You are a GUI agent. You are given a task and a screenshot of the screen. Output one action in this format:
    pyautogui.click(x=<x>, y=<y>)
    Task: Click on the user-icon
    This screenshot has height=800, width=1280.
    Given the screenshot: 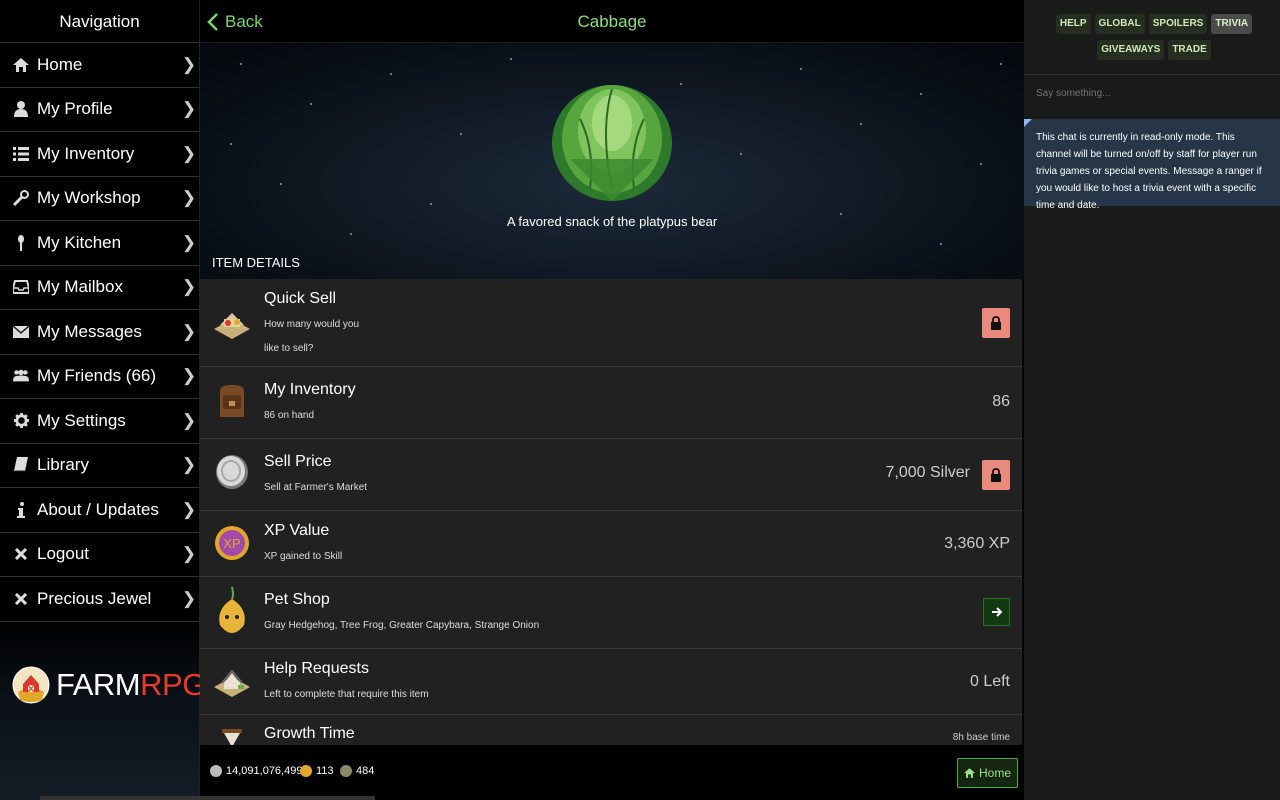 What is the action you would take?
    pyautogui.click(x=21, y=109)
    